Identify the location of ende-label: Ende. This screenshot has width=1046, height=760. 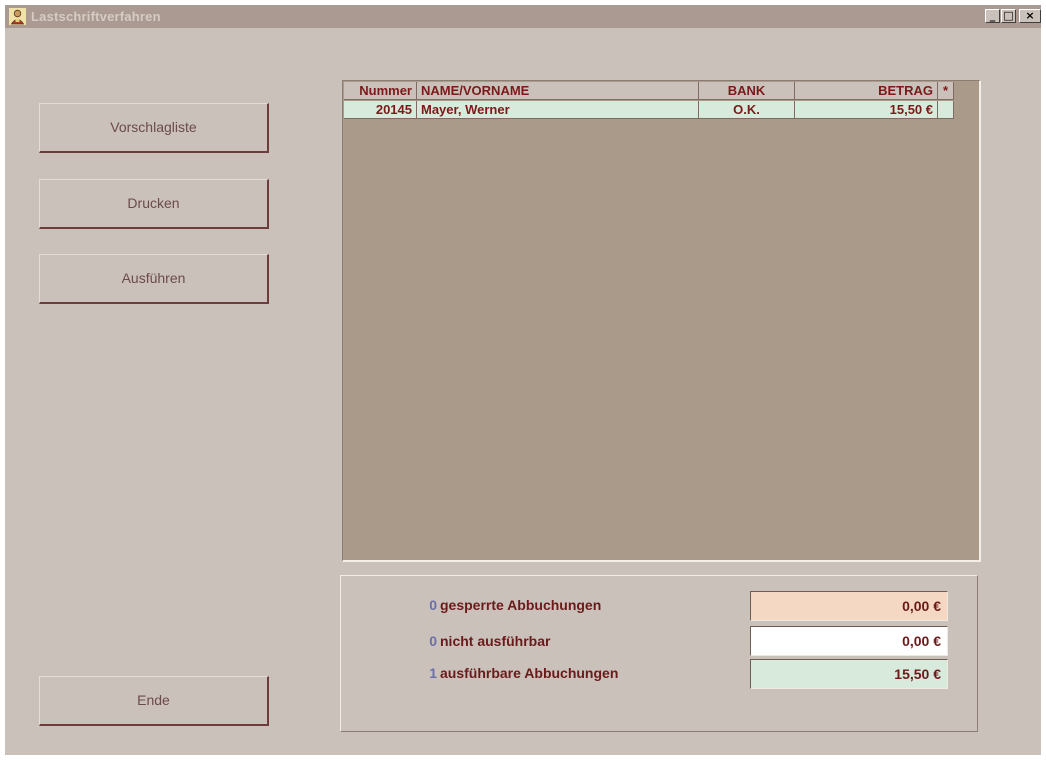
(153, 700).